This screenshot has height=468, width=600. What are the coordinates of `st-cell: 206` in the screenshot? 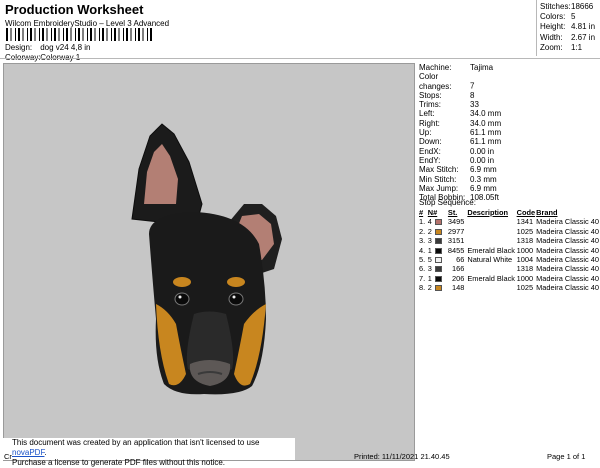 It's located at (458, 278).